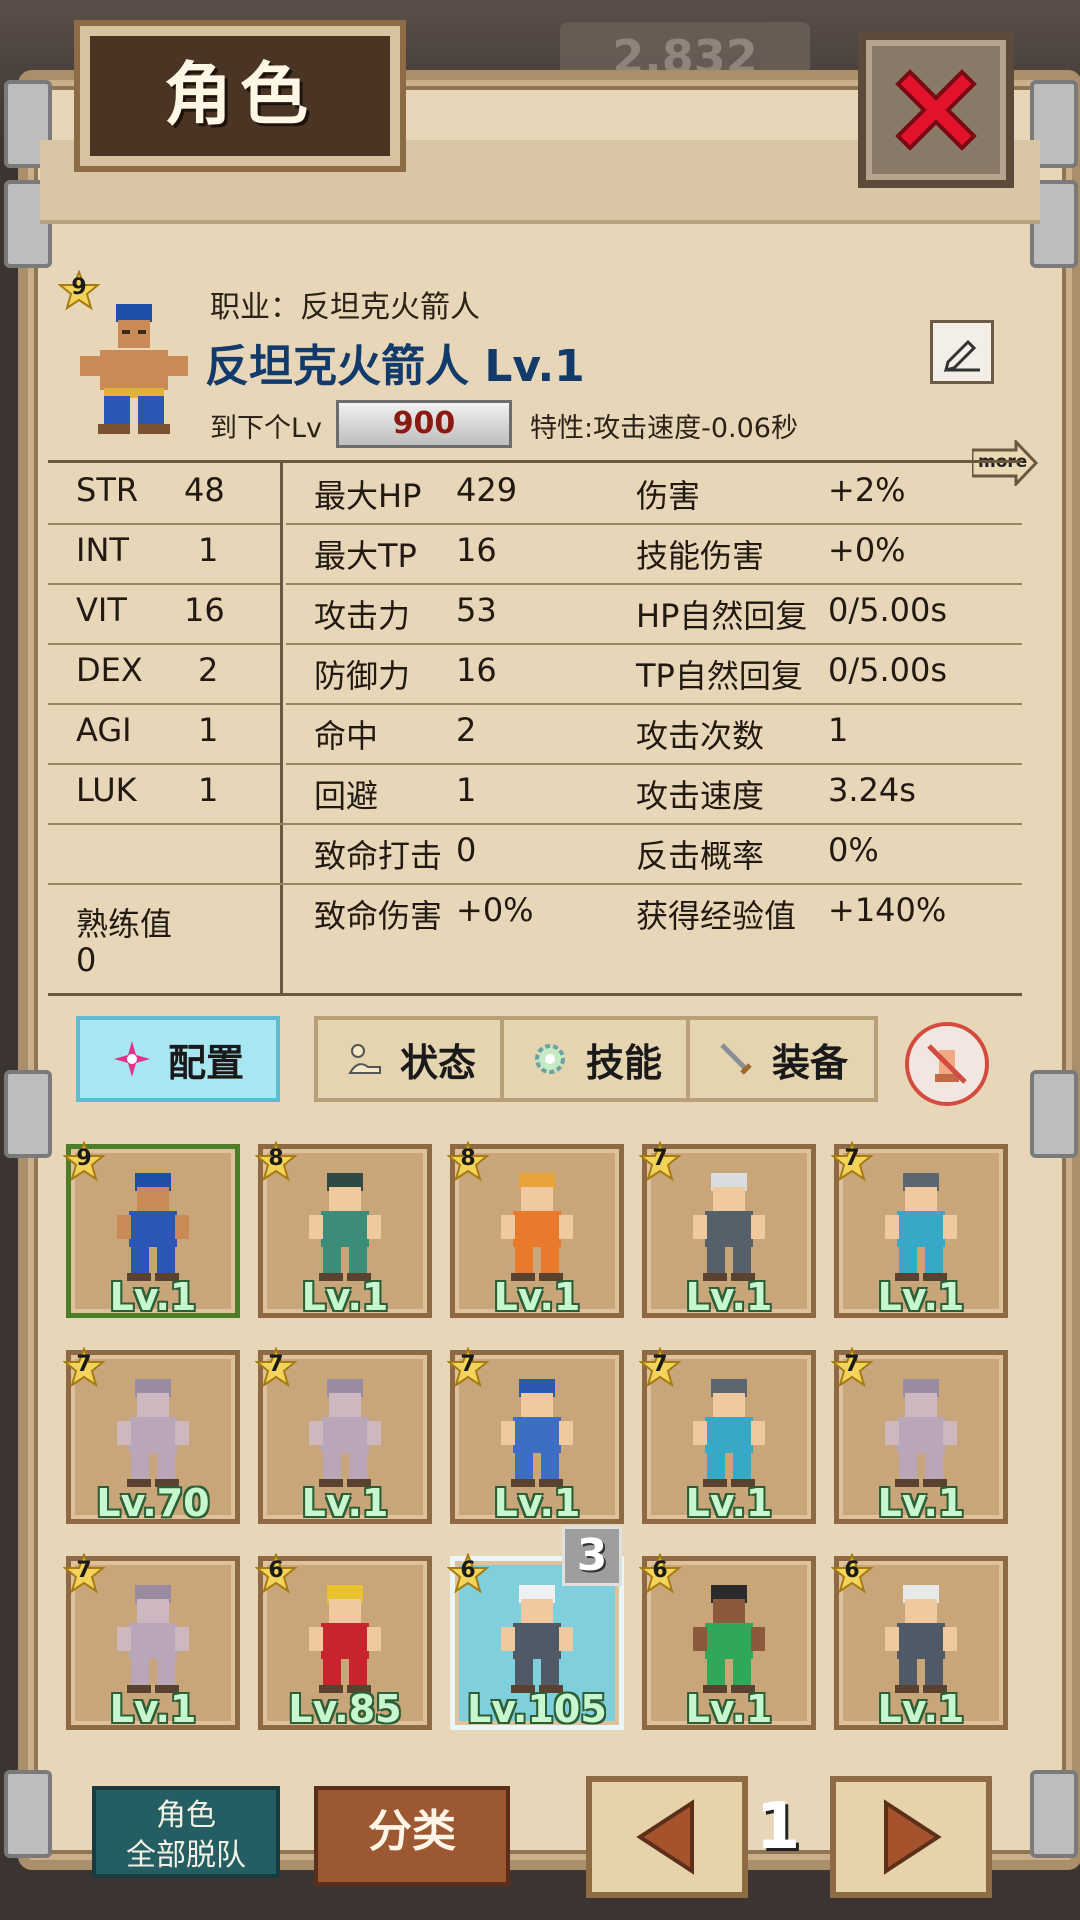 This screenshot has width=1080, height=1920. Describe the element at coordinates (178, 1059) in the screenshot. I see `tab-formation: 配置` at that location.